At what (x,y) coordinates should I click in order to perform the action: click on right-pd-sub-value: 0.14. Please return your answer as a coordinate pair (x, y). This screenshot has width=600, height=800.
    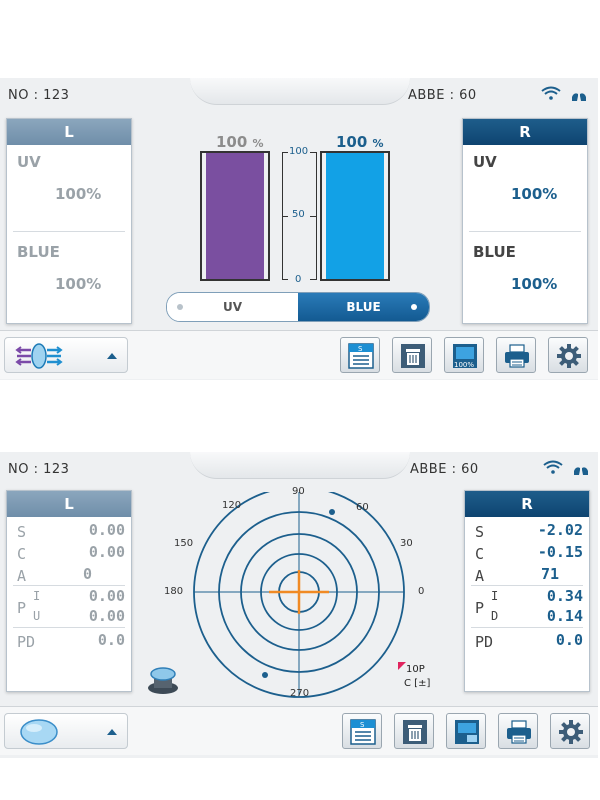
    Looking at the image, I should click on (564, 616).